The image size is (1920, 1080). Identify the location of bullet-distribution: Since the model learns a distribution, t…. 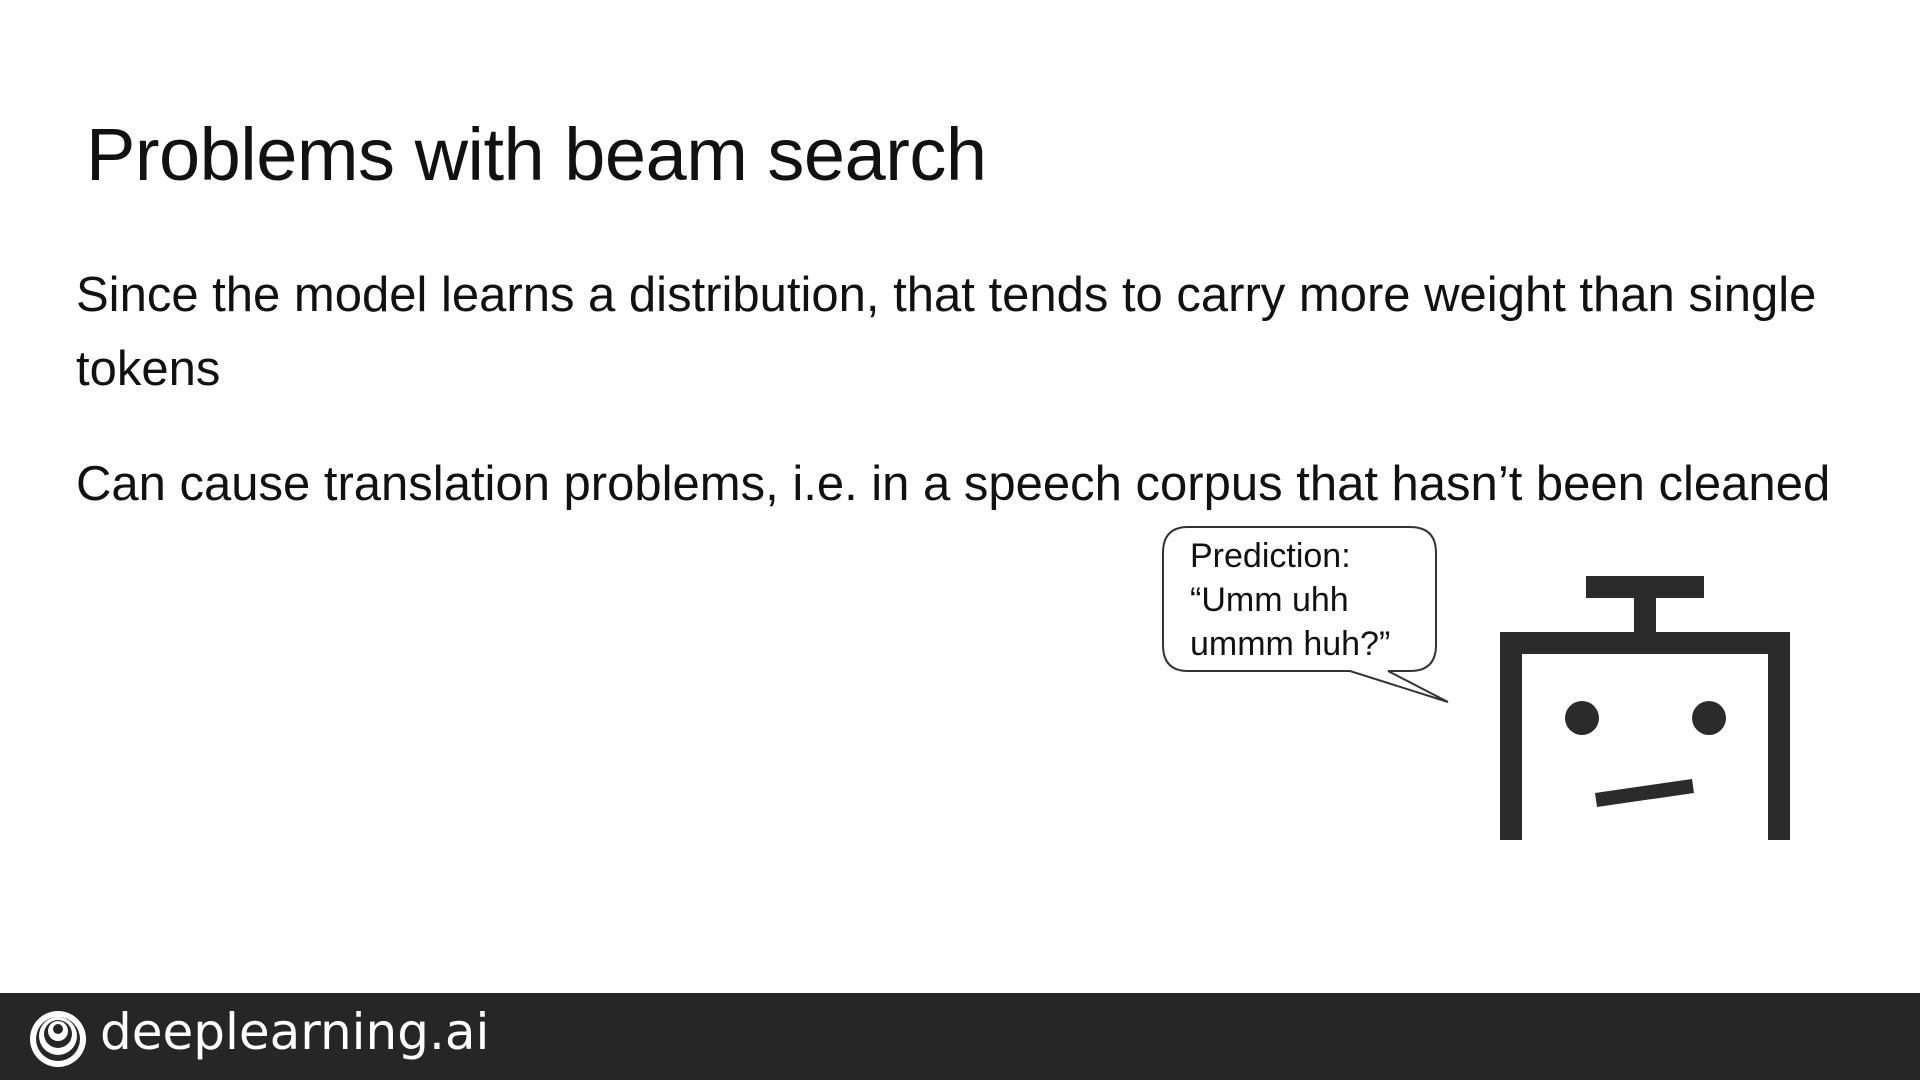
(946, 332).